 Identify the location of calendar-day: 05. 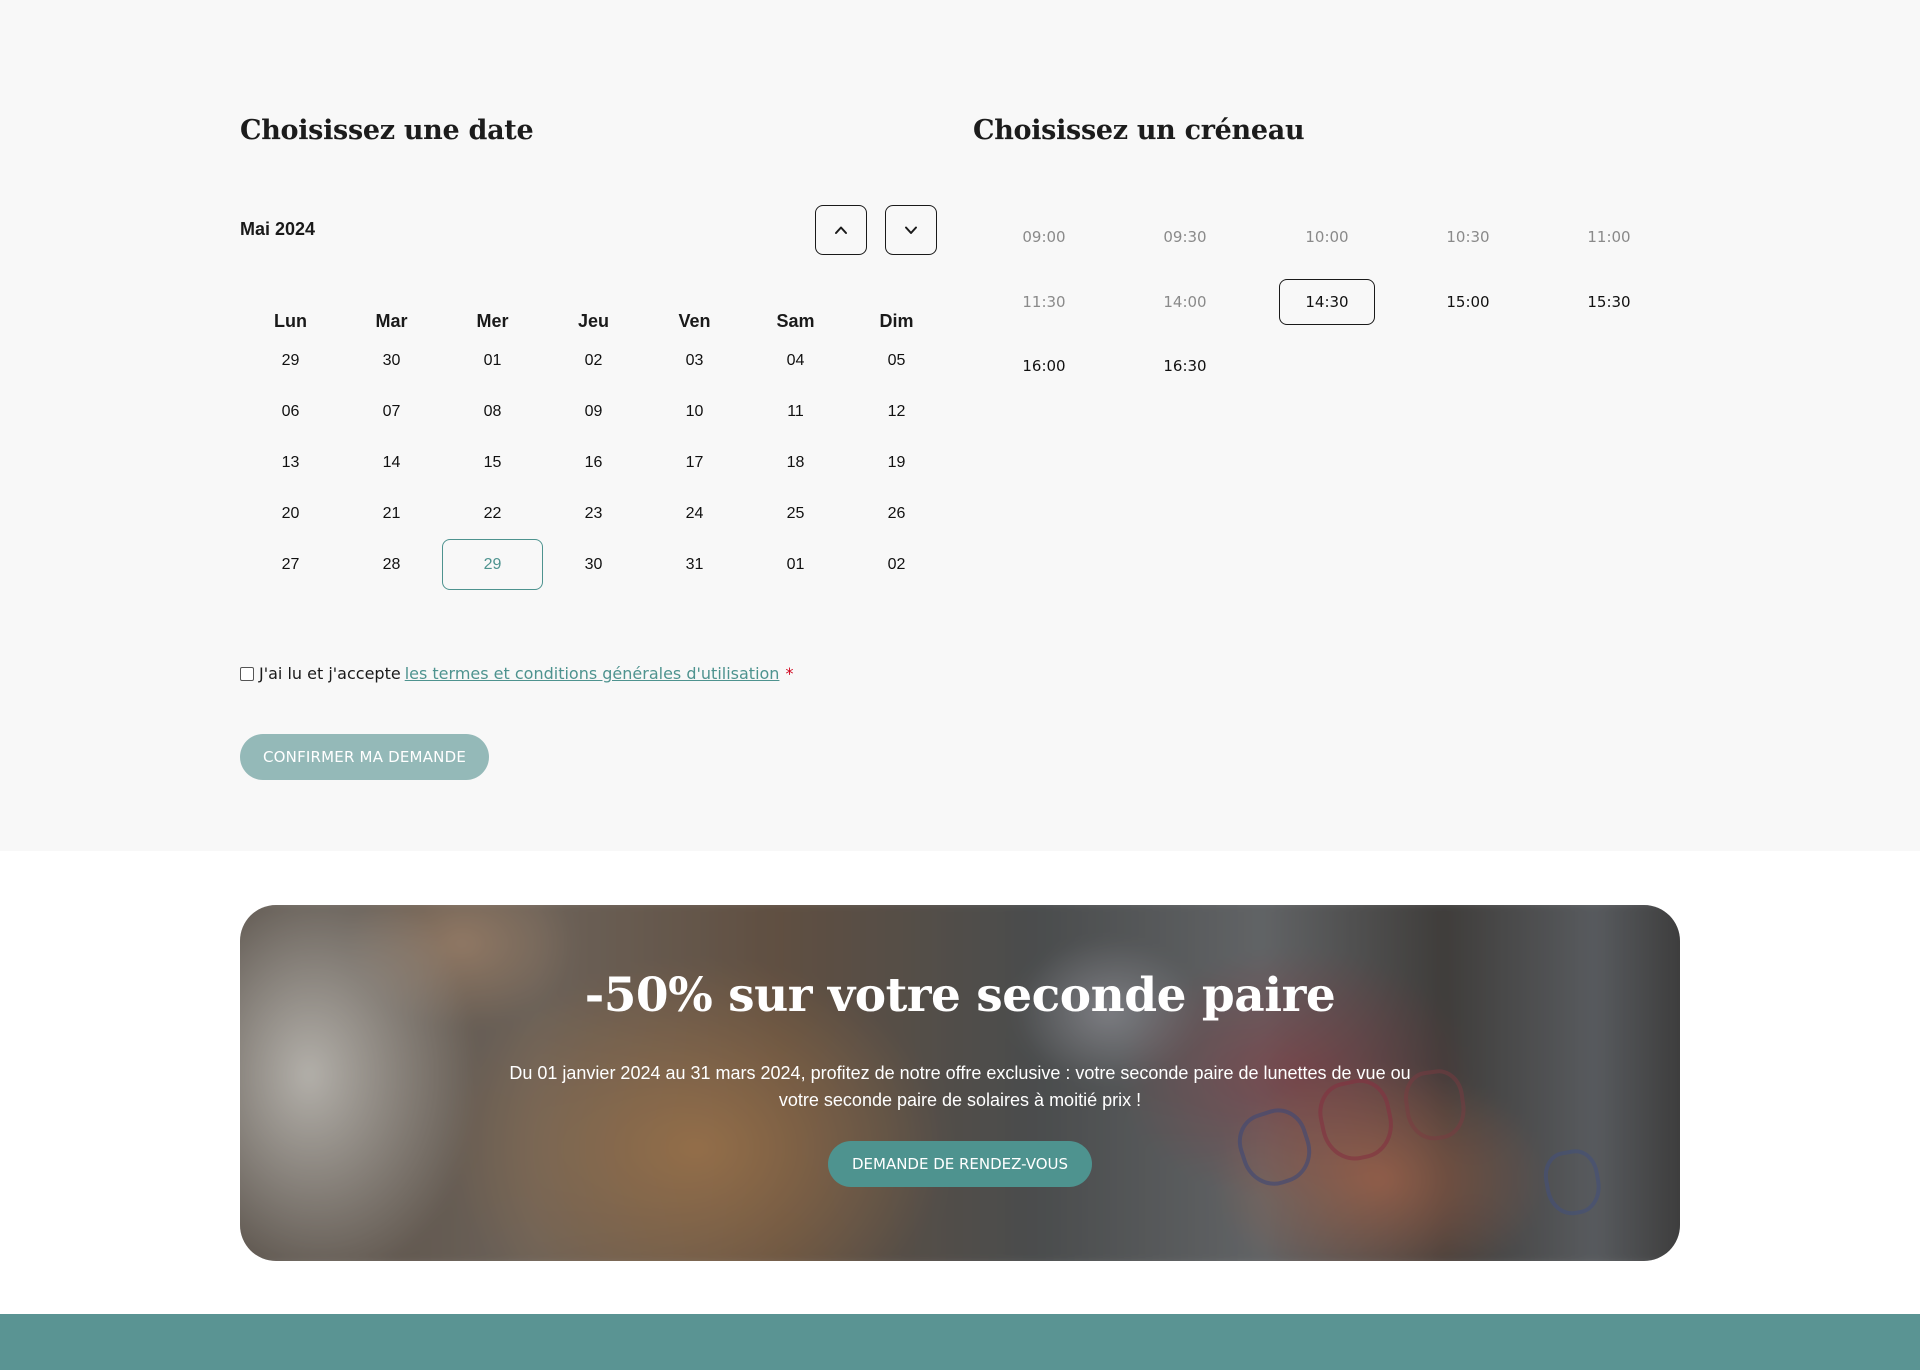
(896, 360).